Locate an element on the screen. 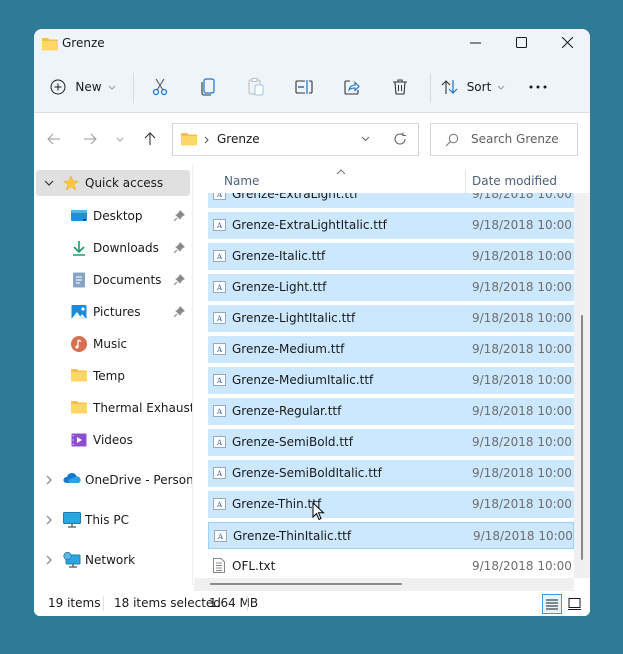 The width and height of the screenshot is (623, 654). paste-button is located at coordinates (256, 87).